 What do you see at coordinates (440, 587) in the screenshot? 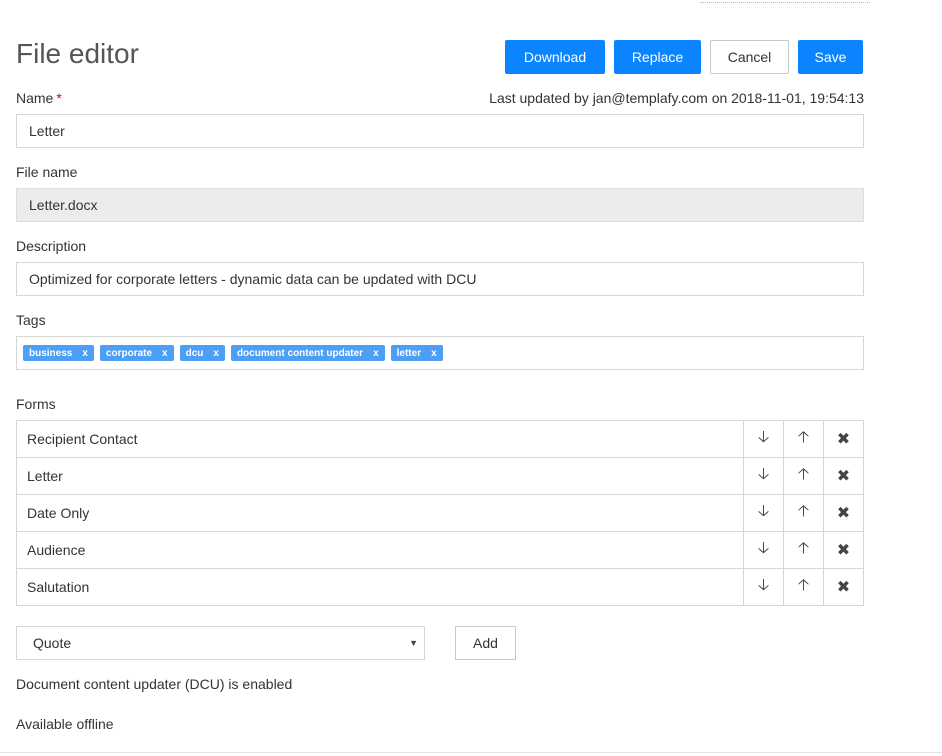
I see `form-row: Salutation 🡣 🡡 ✖` at bounding box center [440, 587].